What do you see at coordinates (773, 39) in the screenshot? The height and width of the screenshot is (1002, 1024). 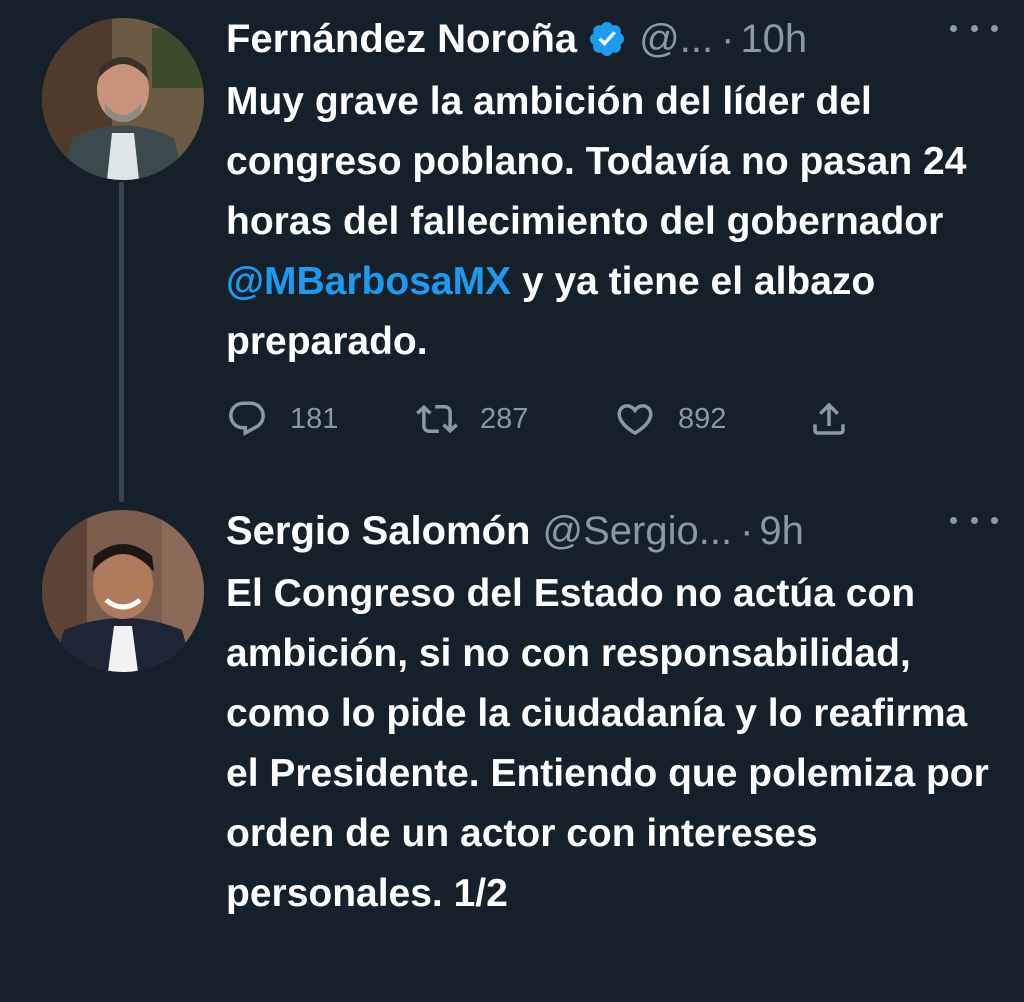 I see `tweet-timestamp: 10h` at bounding box center [773, 39].